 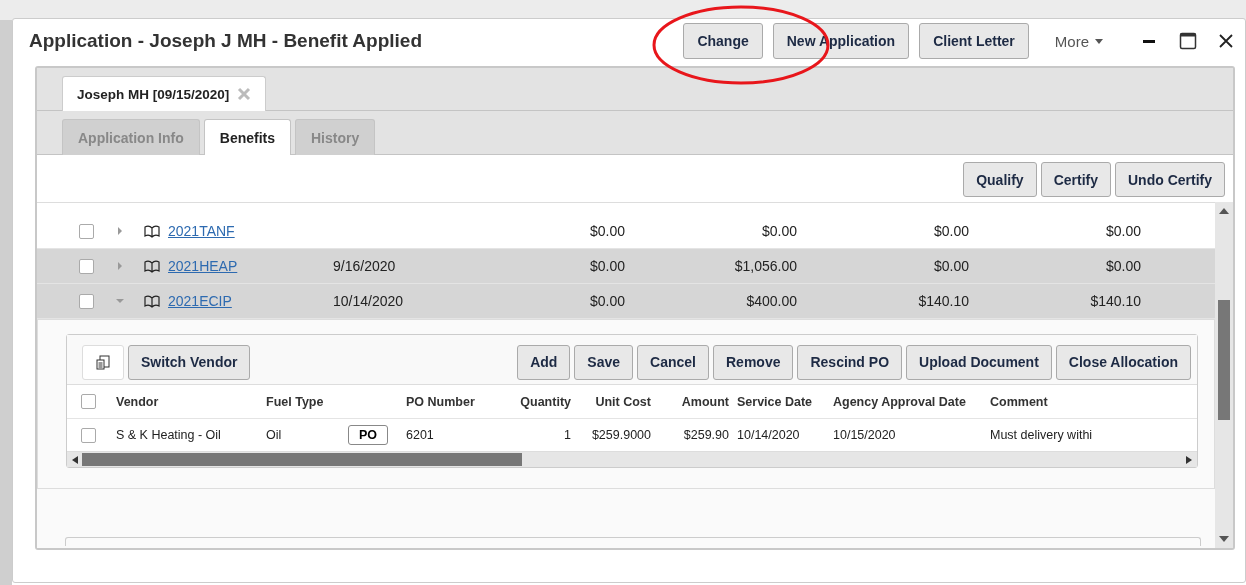 What do you see at coordinates (1078, 41) in the screenshot?
I see `more-menu: More` at bounding box center [1078, 41].